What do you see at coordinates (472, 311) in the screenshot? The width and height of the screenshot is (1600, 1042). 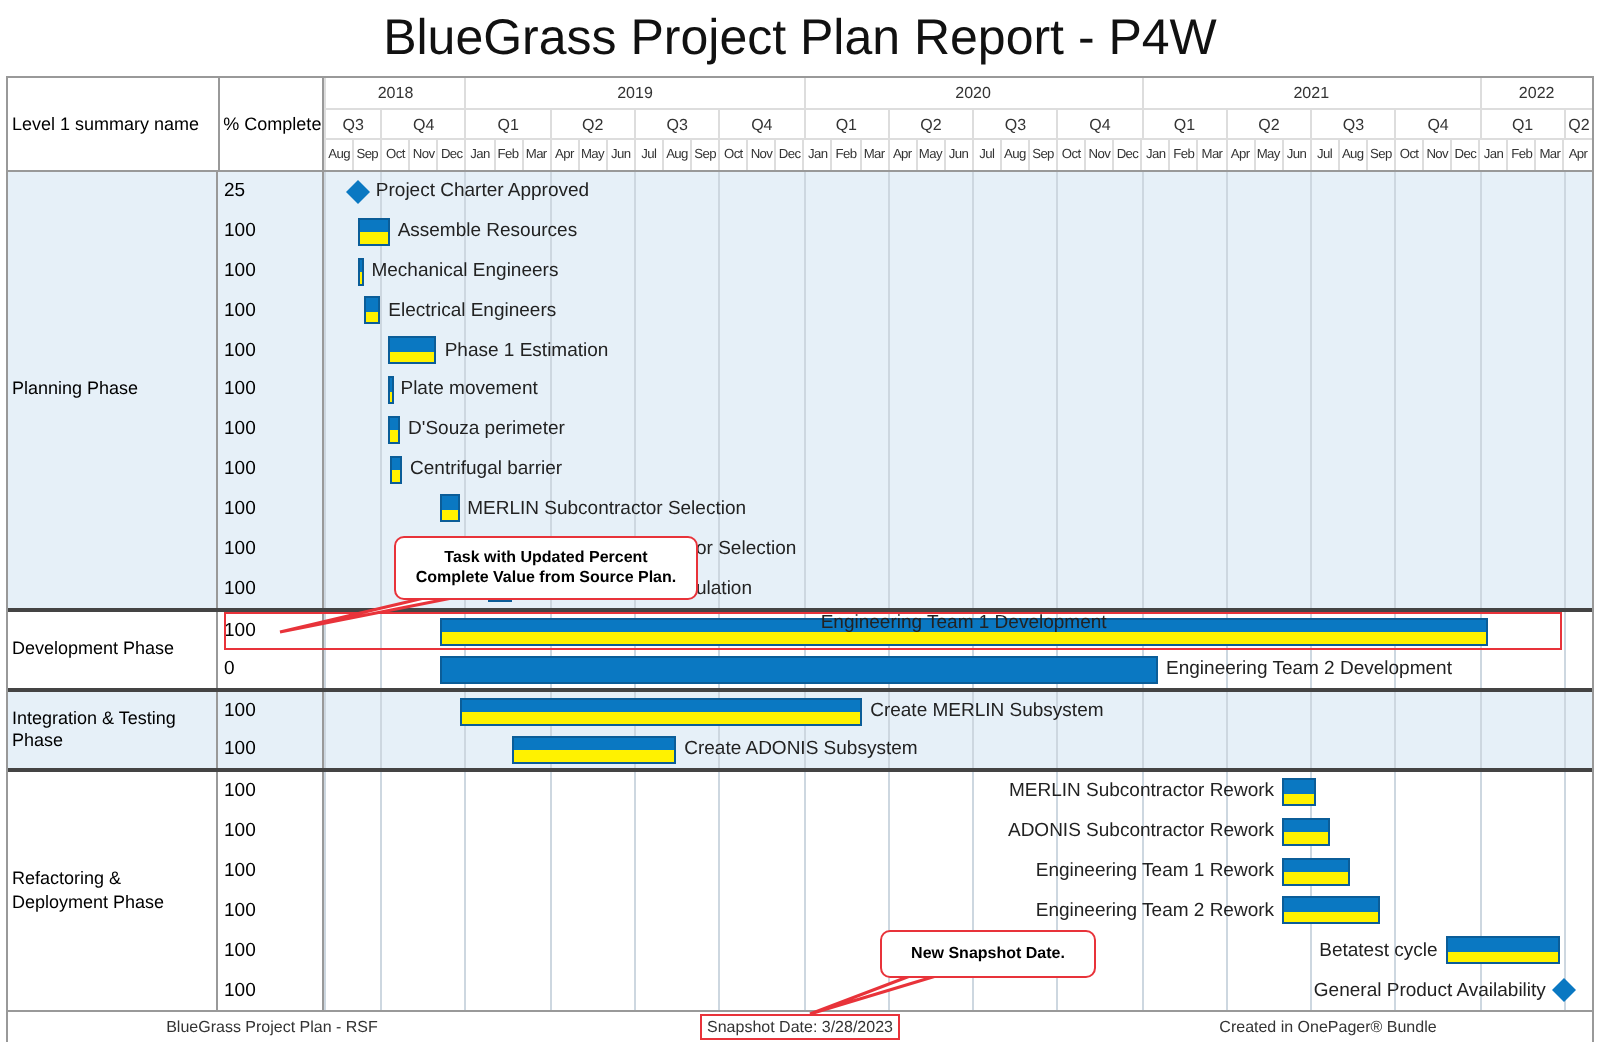 I see `task-label: Electrical Engineers` at bounding box center [472, 311].